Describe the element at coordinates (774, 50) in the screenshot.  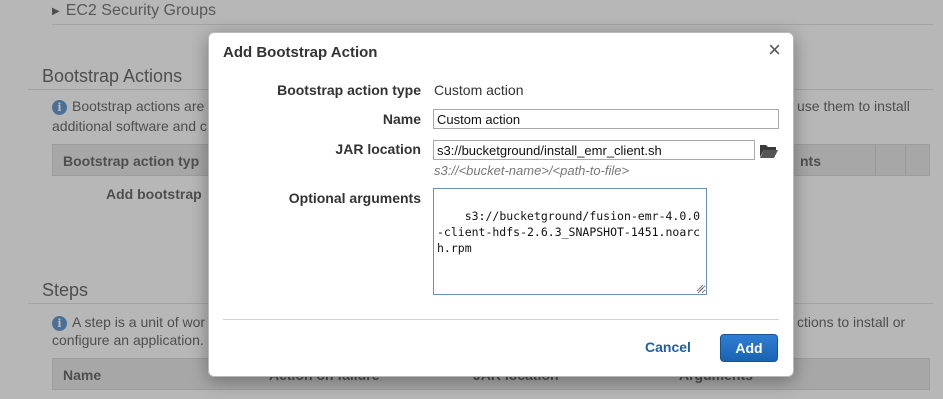
I see `close-icon: ×` at that location.